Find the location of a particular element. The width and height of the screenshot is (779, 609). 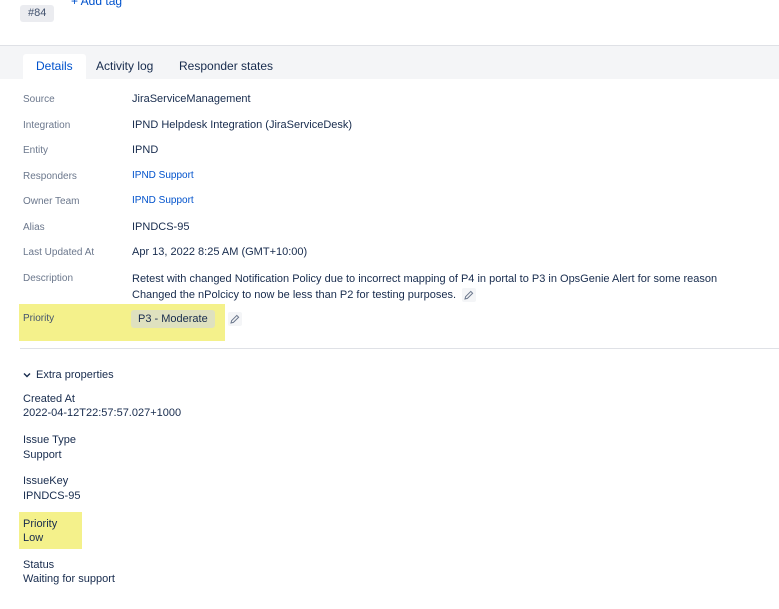

entity-label: Entity is located at coordinates (36, 150).